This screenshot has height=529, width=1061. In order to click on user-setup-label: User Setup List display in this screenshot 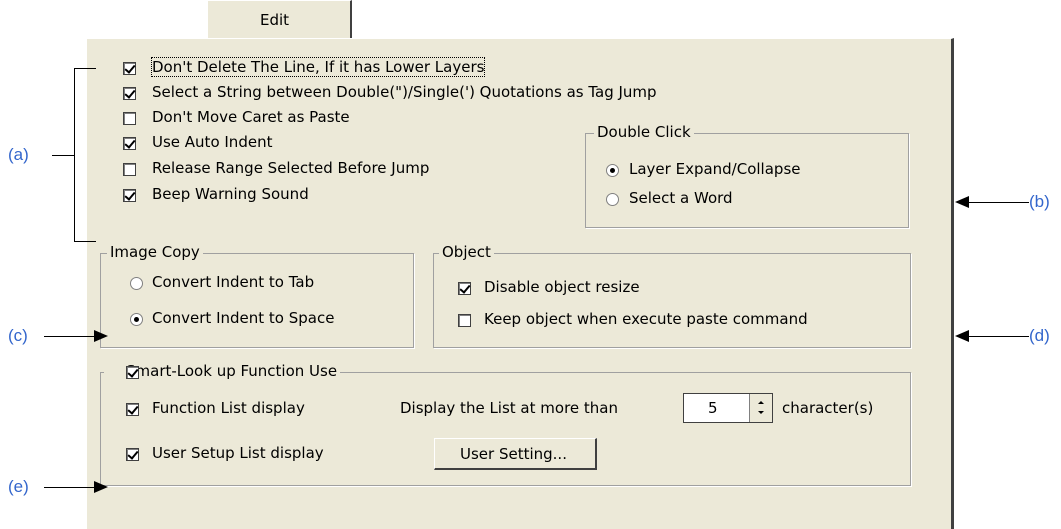, I will do `click(238, 453)`.